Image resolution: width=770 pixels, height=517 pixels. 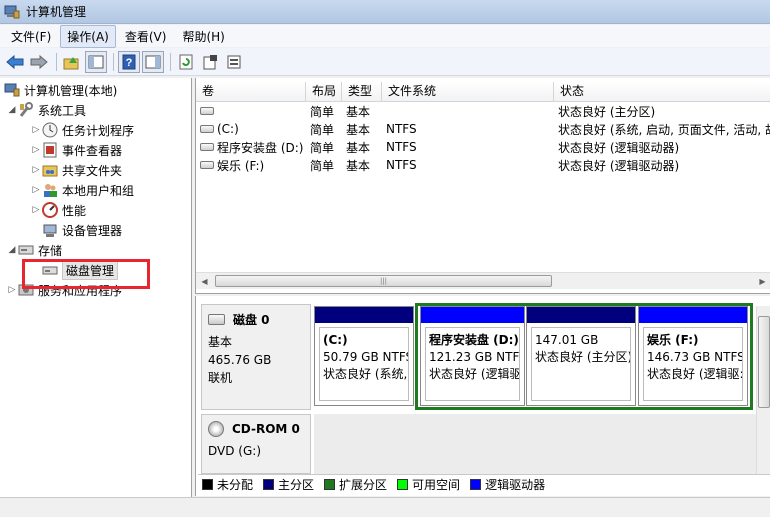 What do you see at coordinates (664, 129) in the screenshot?
I see `status-cell: 状态良好 (系统, 启动, 页面文件, 活动, 故` at bounding box center [664, 129].